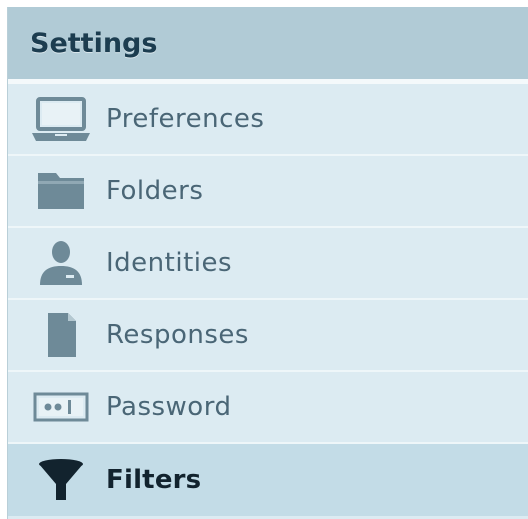 The image size is (528, 519). I want to click on menu-item-label: Preferences, so click(185, 119).